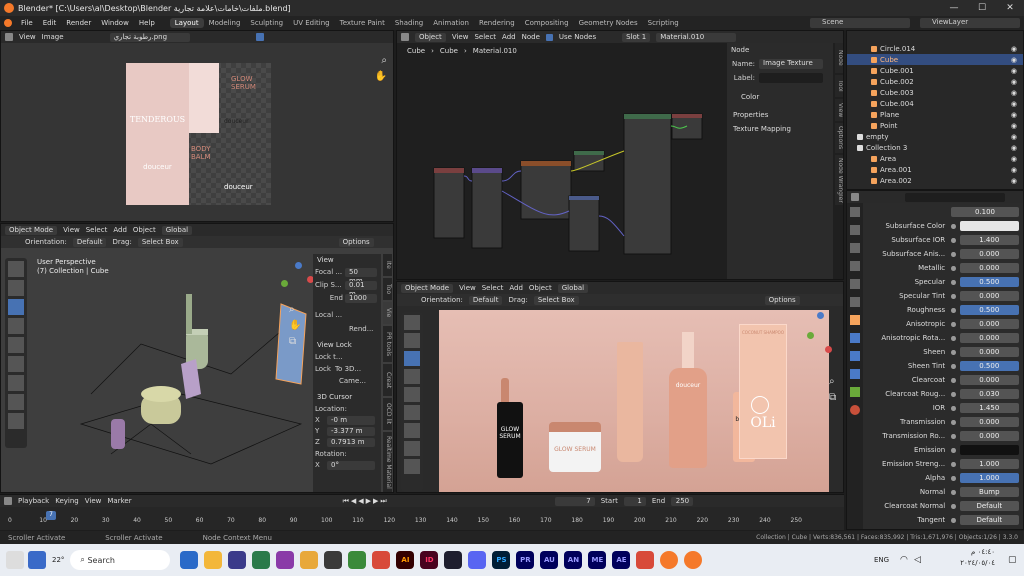 The height and width of the screenshot is (576, 1024). I want to click on tool-tab-icon, so click(855, 212).